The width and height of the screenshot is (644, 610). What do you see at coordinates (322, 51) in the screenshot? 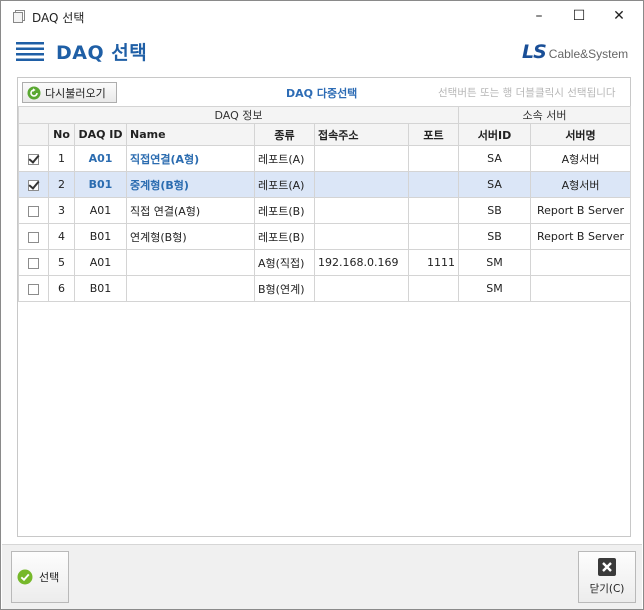
I see `header: DAQ 선택 LS Cable&System` at bounding box center [322, 51].